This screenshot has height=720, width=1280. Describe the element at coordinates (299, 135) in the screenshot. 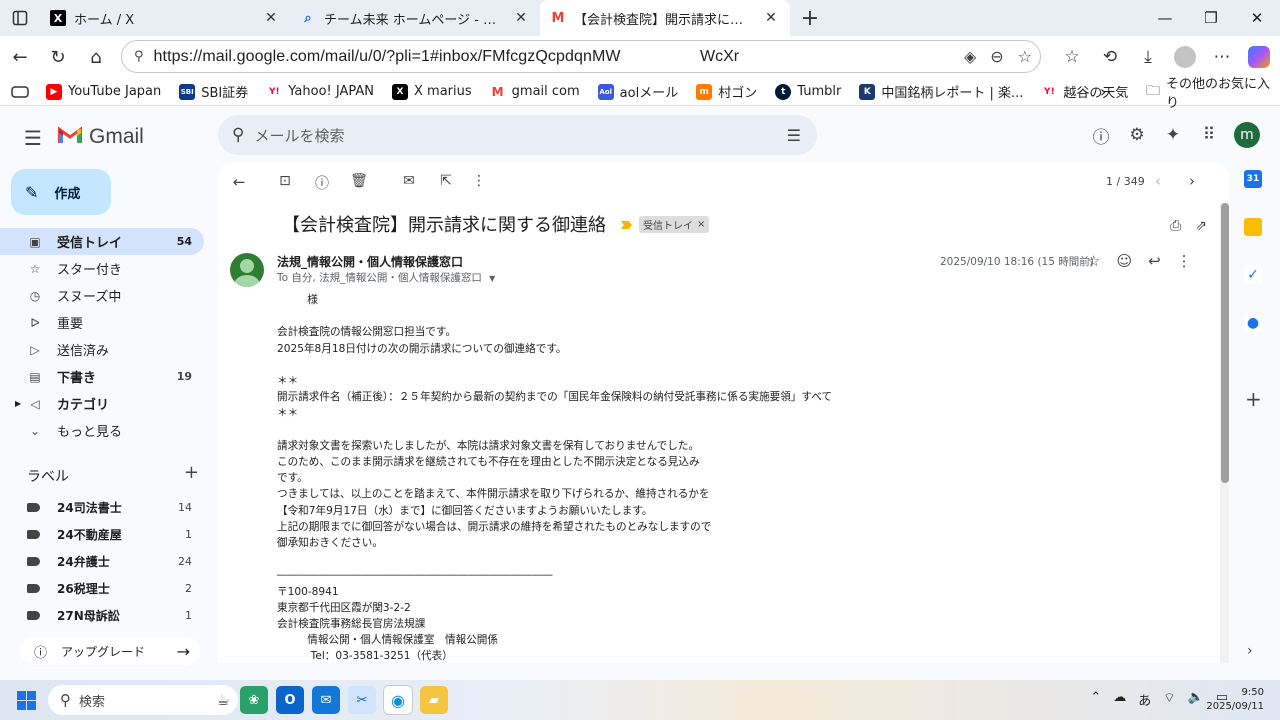

I see `search-input: メールを検索` at that location.